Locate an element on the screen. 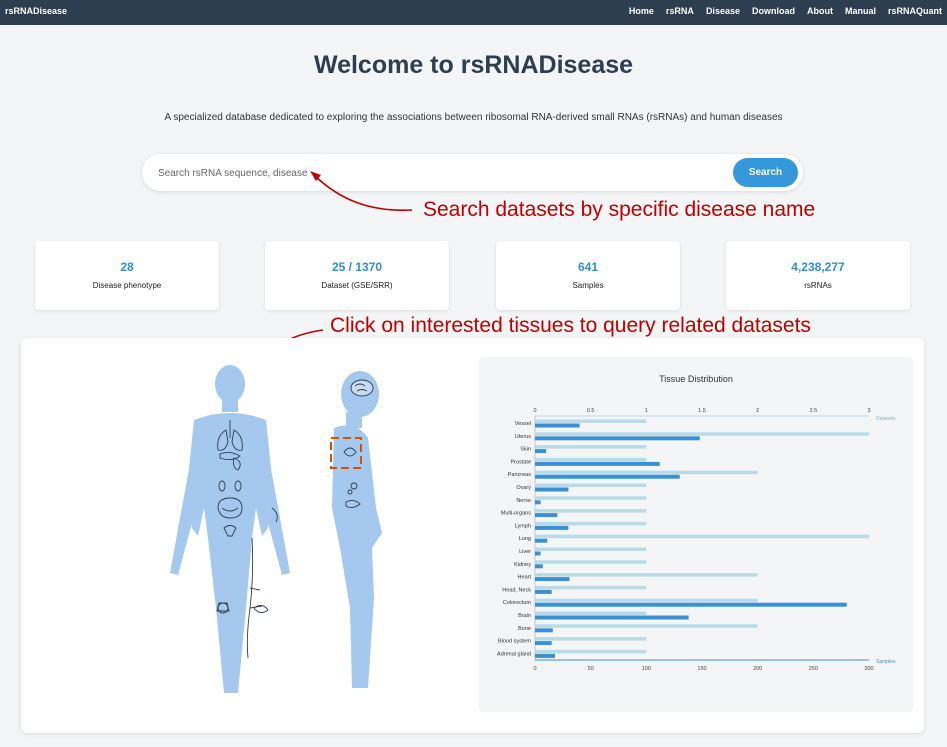 This screenshot has height=747, width=947. top-tick-label: 2.5 is located at coordinates (814, 411).